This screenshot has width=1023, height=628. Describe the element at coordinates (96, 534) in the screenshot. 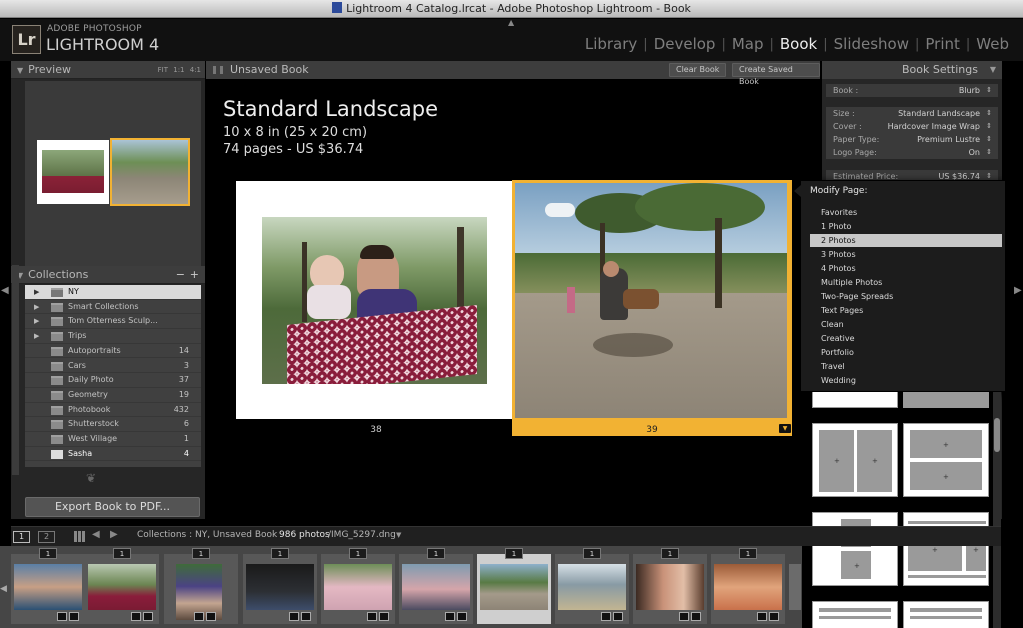

I see `back-arrow-icon: ◀` at that location.